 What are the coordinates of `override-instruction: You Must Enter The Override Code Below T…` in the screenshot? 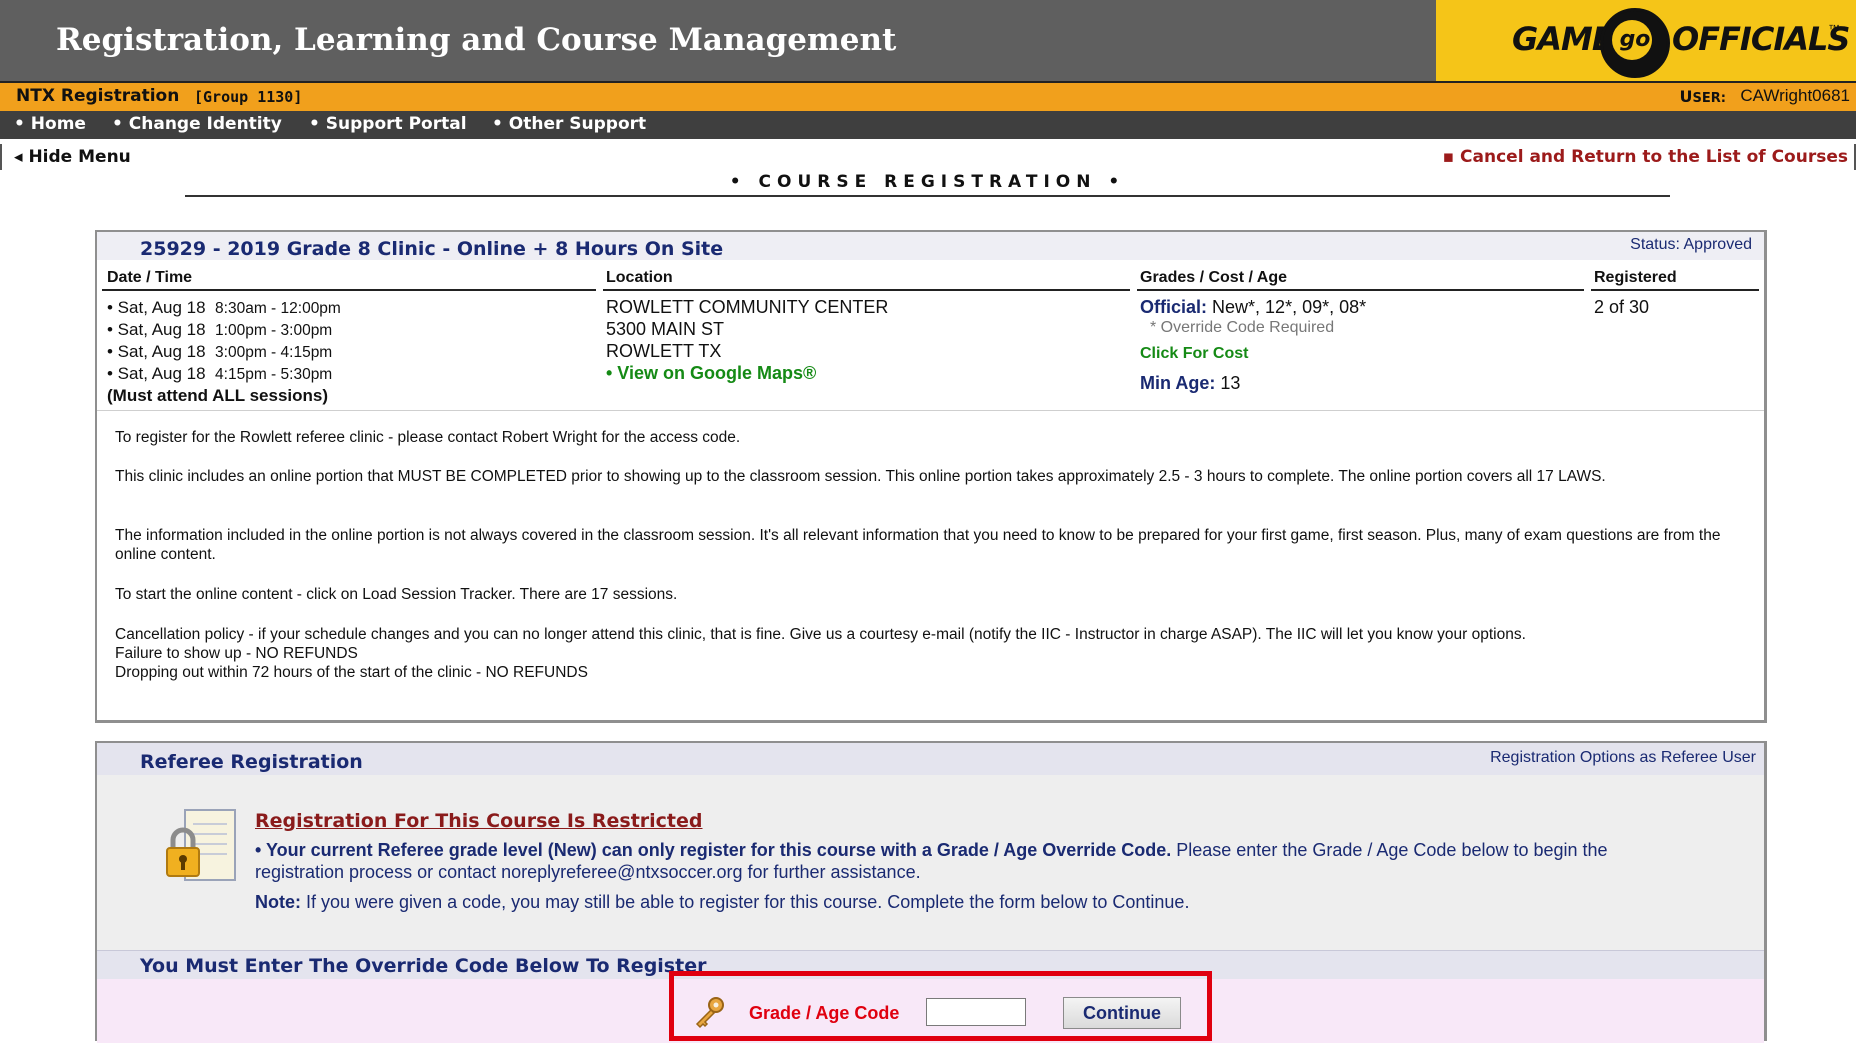 It's located at (423, 966).